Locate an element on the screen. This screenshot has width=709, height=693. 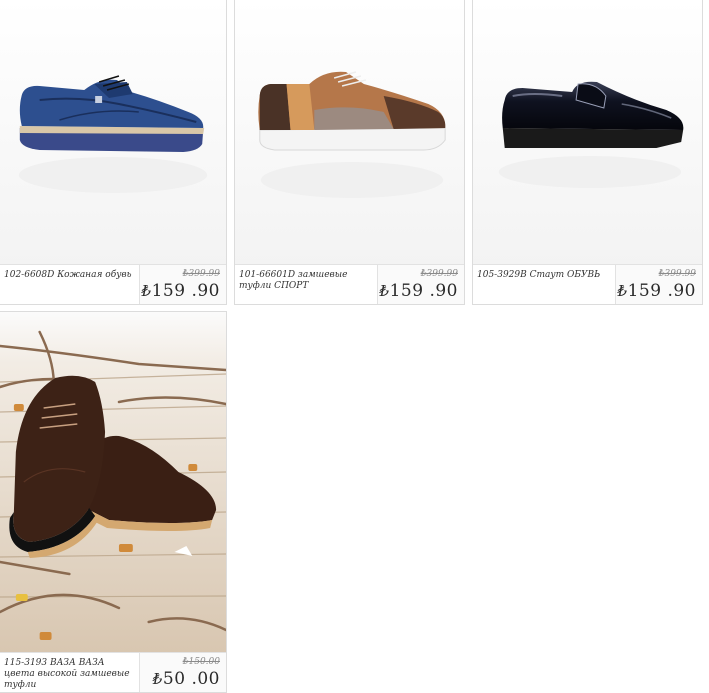
current-price: ₺50 .00 is located at coordinates (186, 679).